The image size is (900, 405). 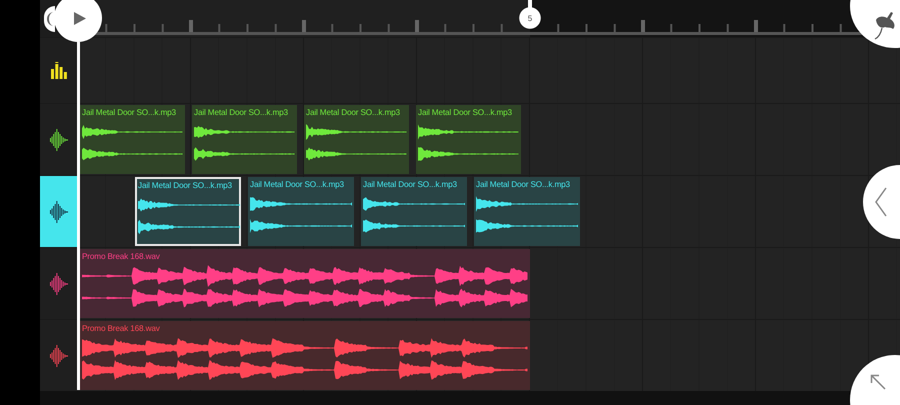 What do you see at coordinates (59, 211) in the screenshot?
I see `waveform-icon` at bounding box center [59, 211].